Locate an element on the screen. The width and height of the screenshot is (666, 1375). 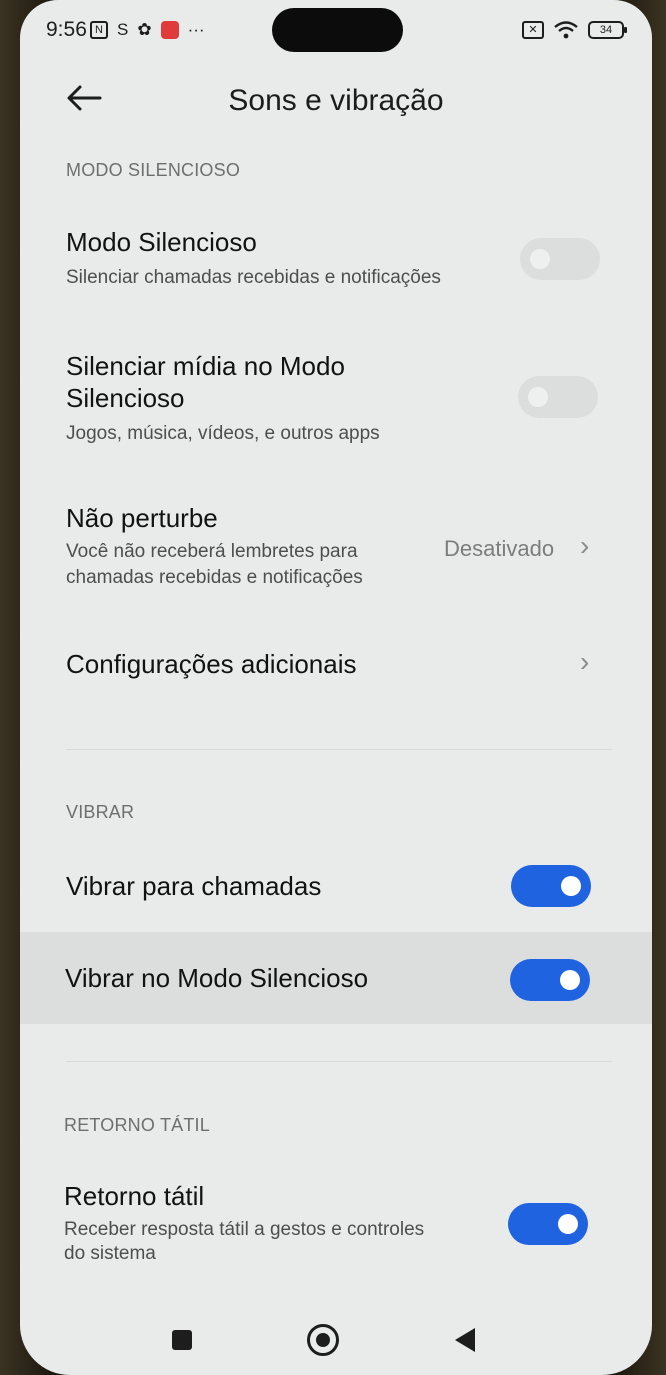
vibrate-silent-row: Vibrar no Modo Silencioso is located at coordinates (336, 980).